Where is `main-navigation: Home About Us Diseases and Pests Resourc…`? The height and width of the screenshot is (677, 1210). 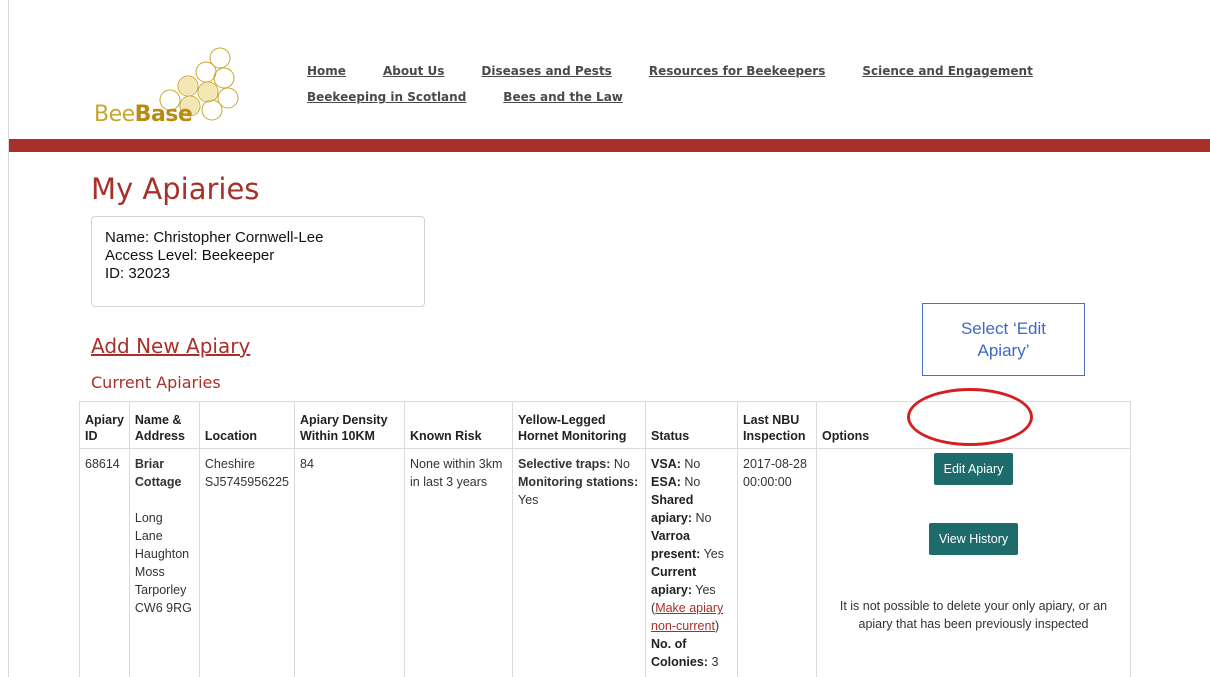
main-navigation: Home About Us Diseases and Pests Resourc… is located at coordinates (687, 84).